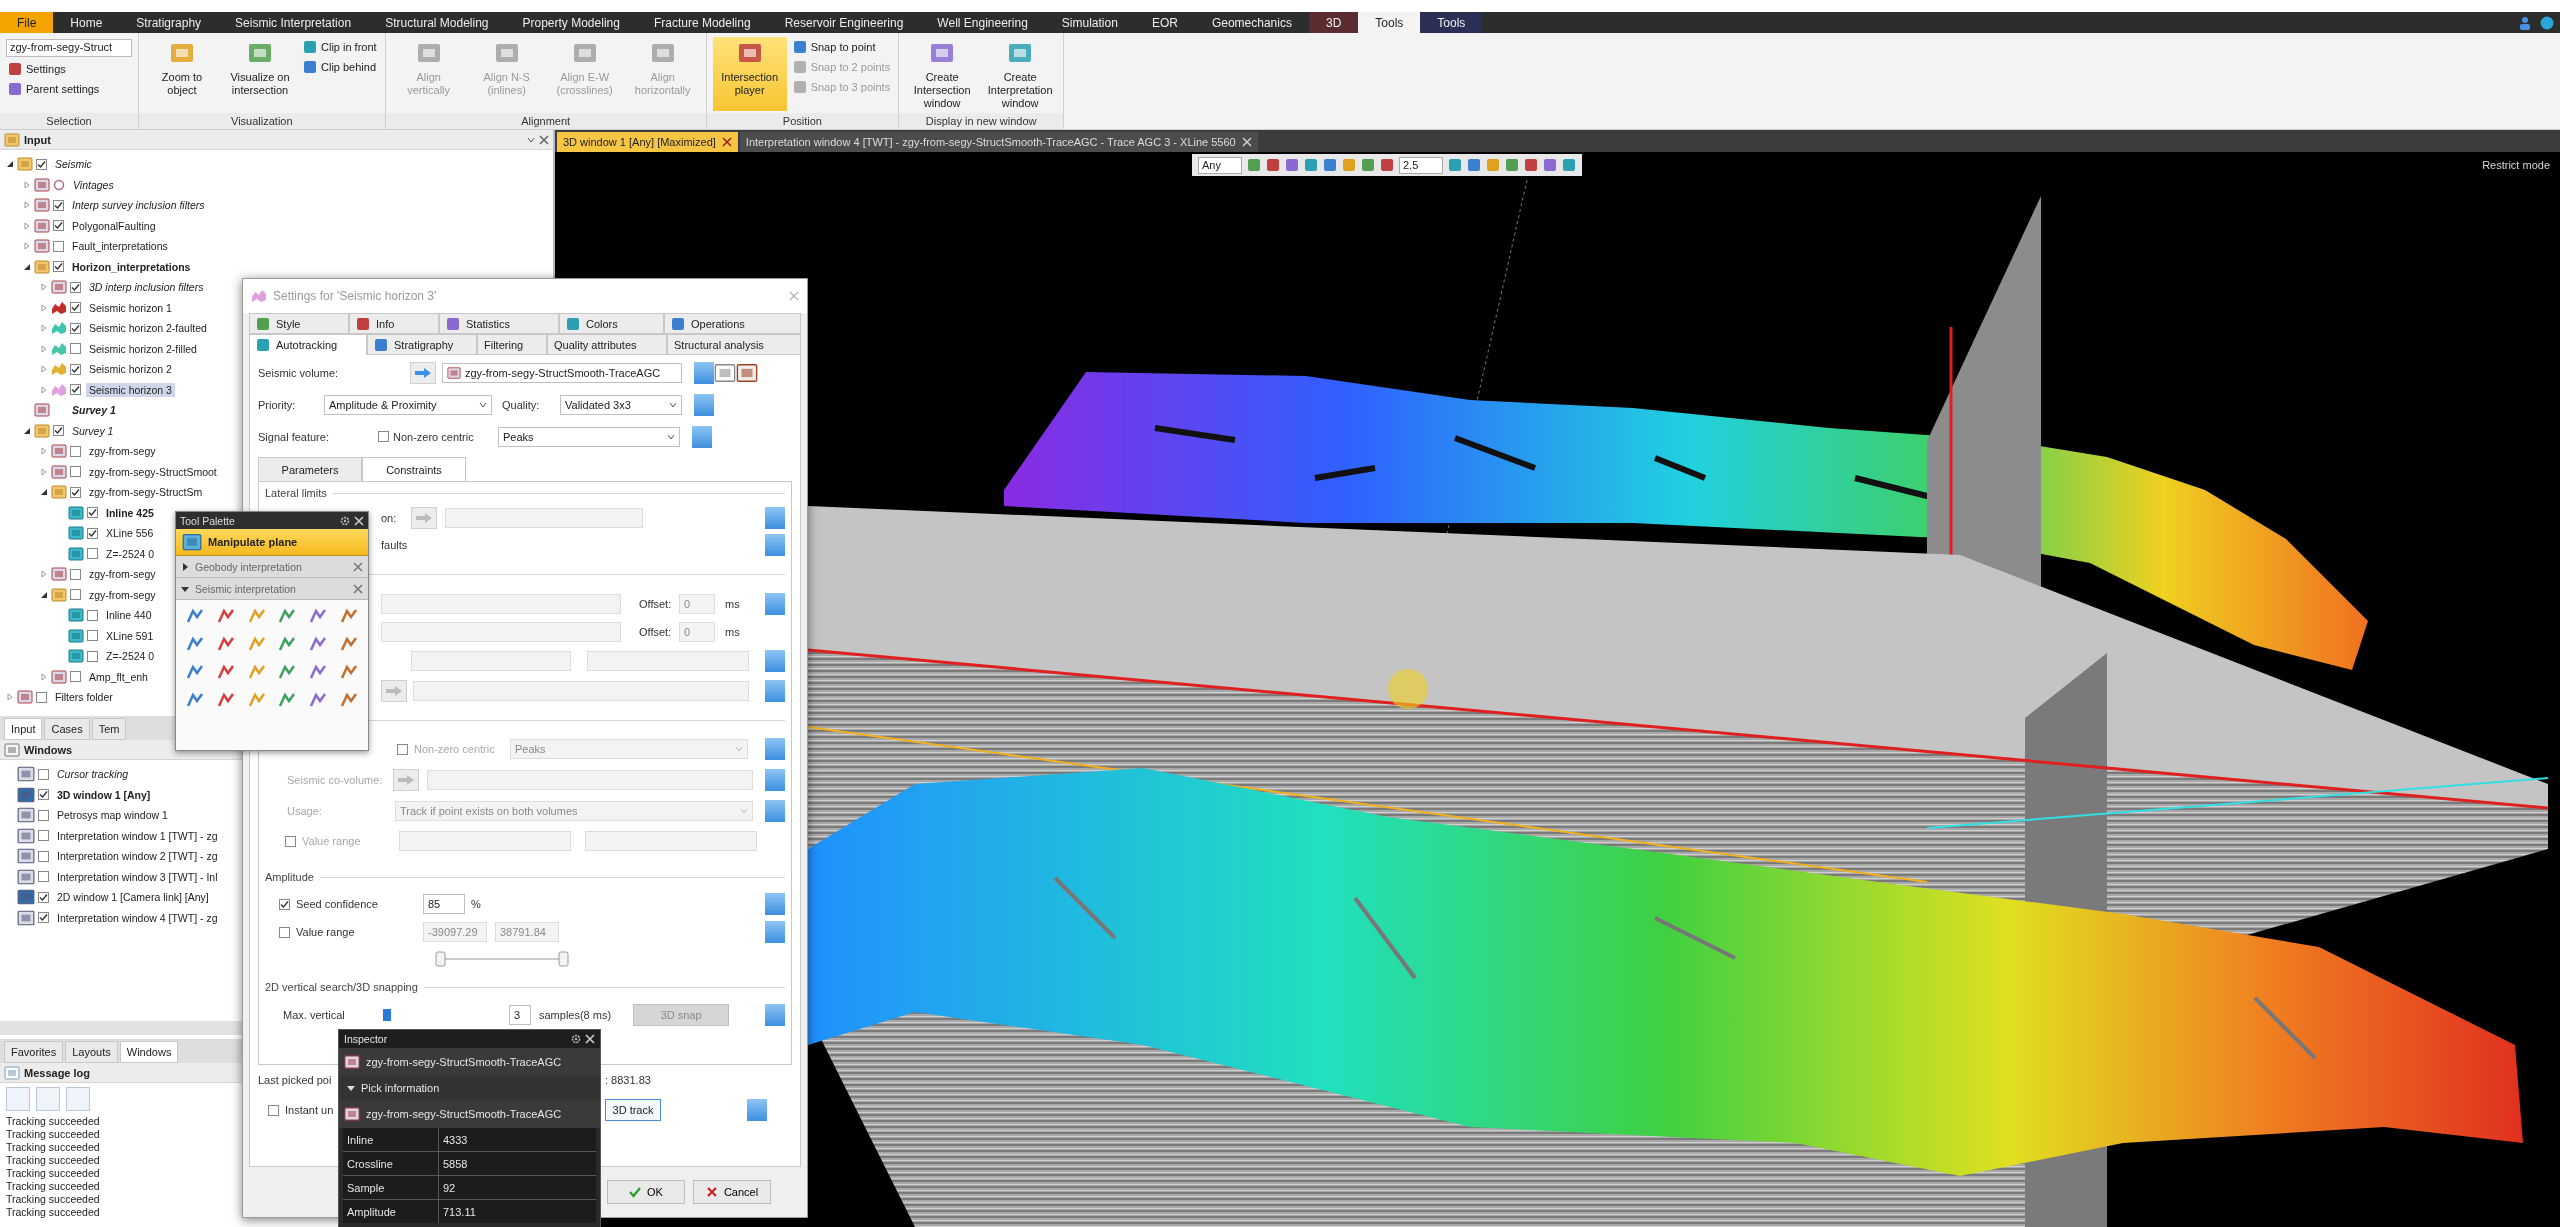 Image resolution: width=2560 pixels, height=1227 pixels. What do you see at coordinates (1251, 22) in the screenshot?
I see `menu-tab: Geomechanics` at bounding box center [1251, 22].